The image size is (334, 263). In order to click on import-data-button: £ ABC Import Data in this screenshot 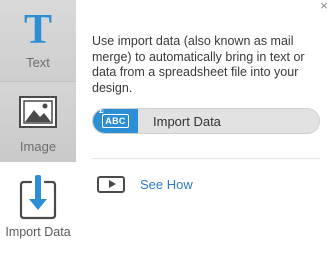, I will do `click(206, 121)`.